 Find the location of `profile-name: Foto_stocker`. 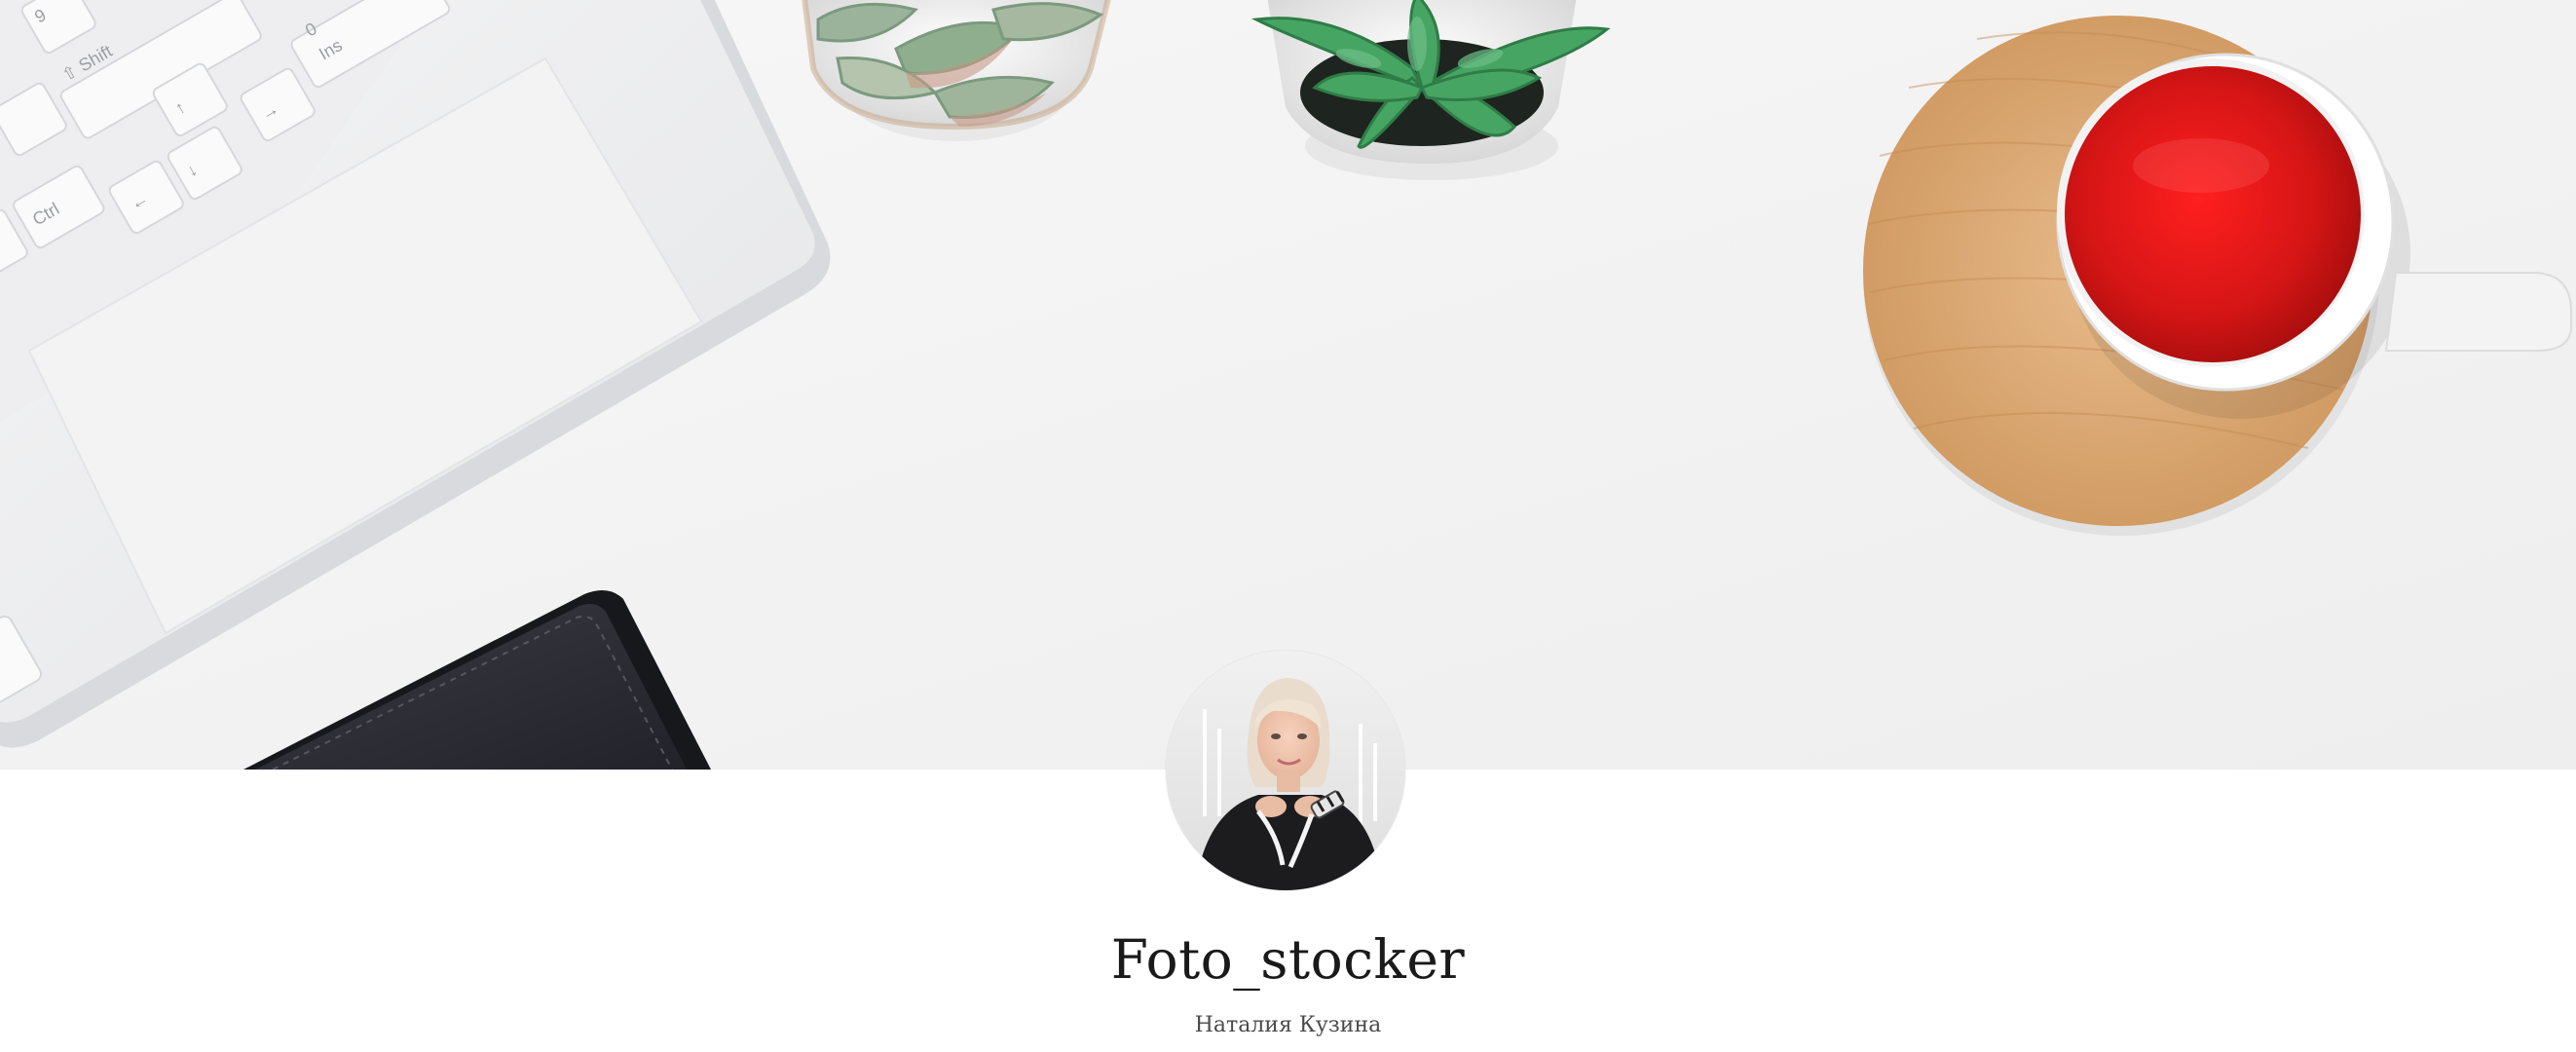

profile-name: Foto_stocker is located at coordinates (1288, 959).